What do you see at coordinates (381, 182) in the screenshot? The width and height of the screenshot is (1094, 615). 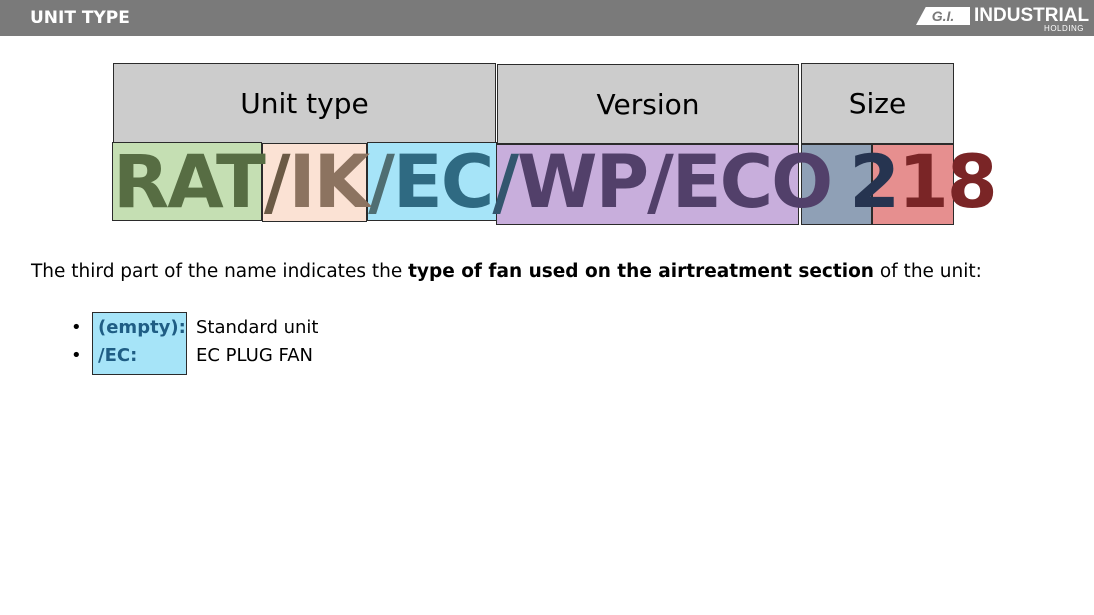 I see `code-slash-2: /` at bounding box center [381, 182].